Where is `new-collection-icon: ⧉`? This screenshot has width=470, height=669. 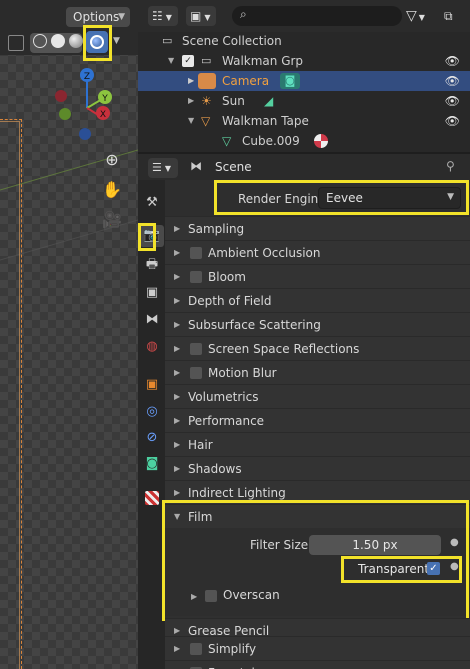 new-collection-icon: ⧉ is located at coordinates (454, 16).